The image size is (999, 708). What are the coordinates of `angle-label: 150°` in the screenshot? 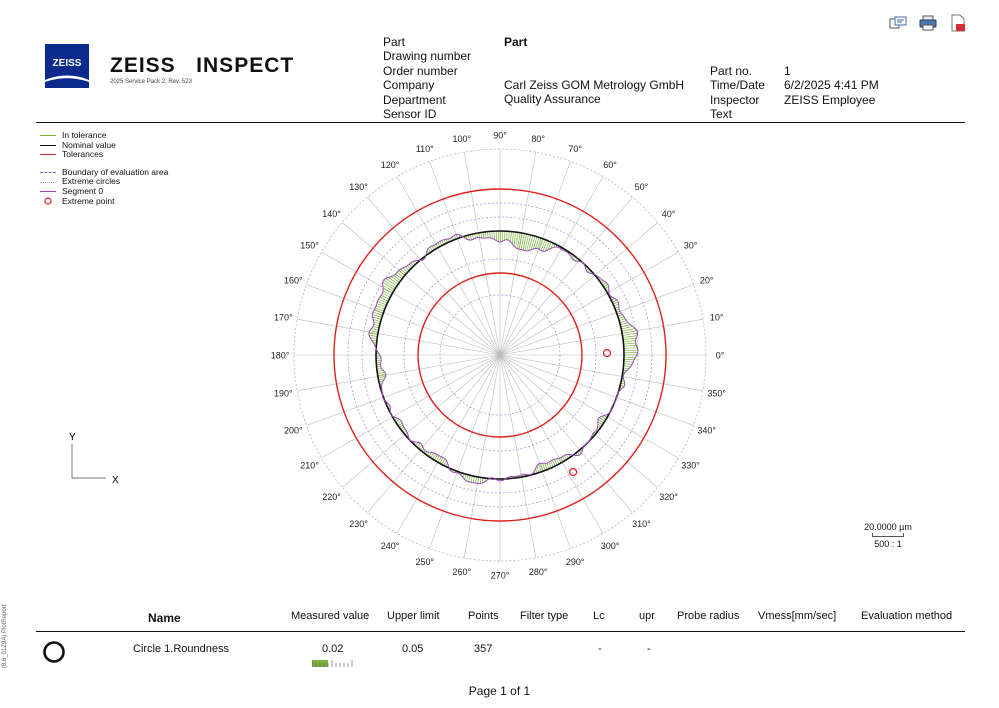 It's located at (309, 246).